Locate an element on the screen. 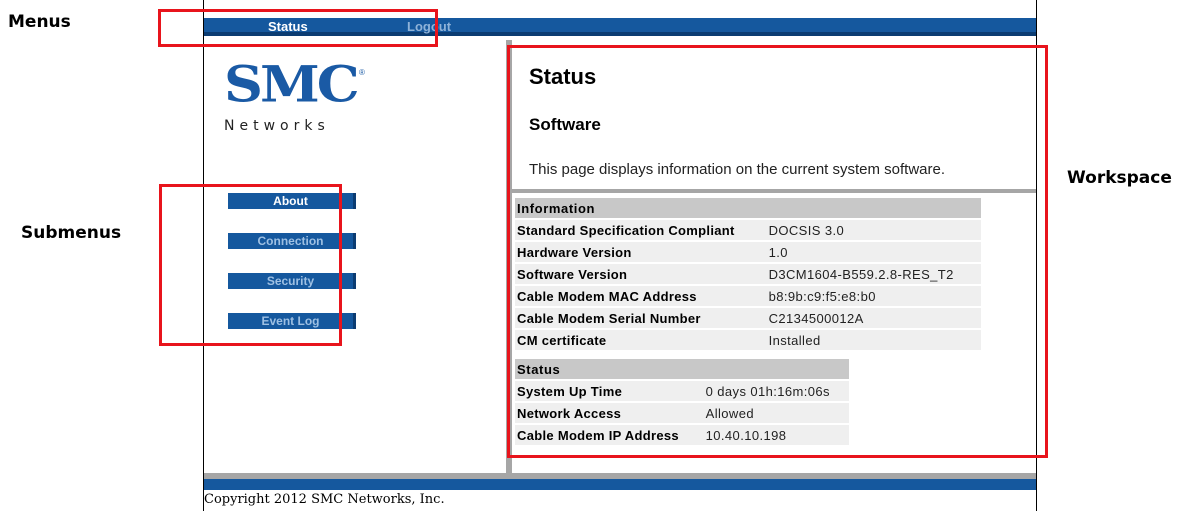  callout-workspace: Workspace is located at coordinates (1119, 178).